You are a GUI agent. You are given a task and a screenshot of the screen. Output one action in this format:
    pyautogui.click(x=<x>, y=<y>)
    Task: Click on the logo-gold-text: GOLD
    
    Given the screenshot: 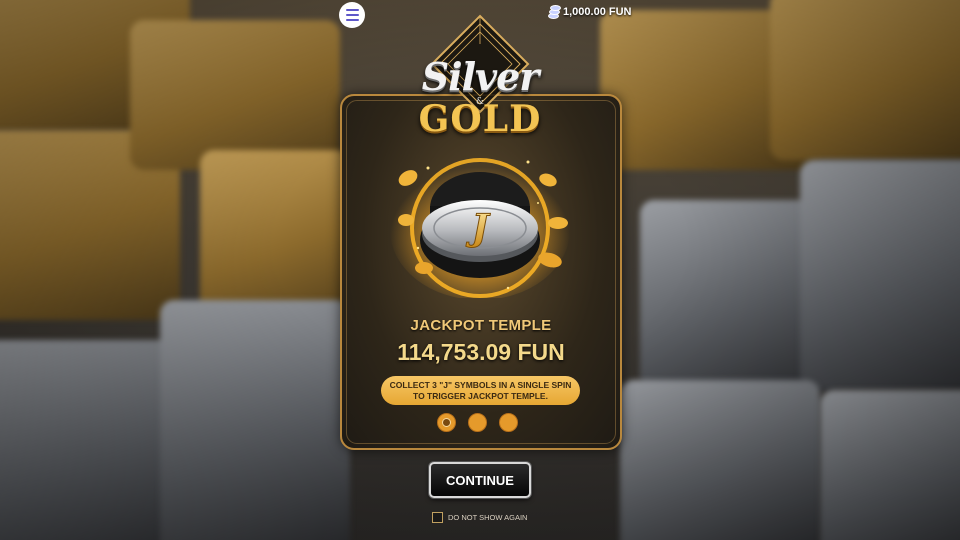 What is the action you would take?
    pyautogui.click(x=480, y=119)
    